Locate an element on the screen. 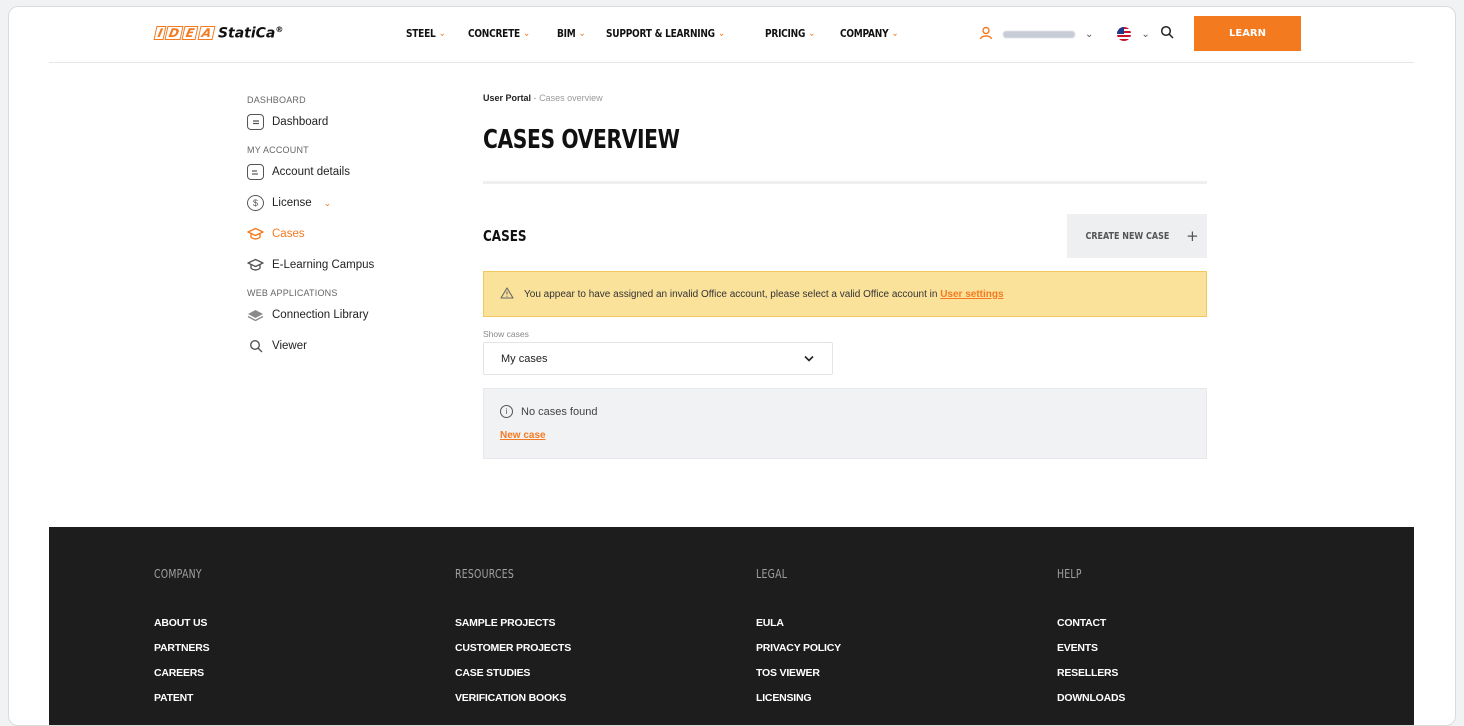  empty-text: No cases found is located at coordinates (559, 411).